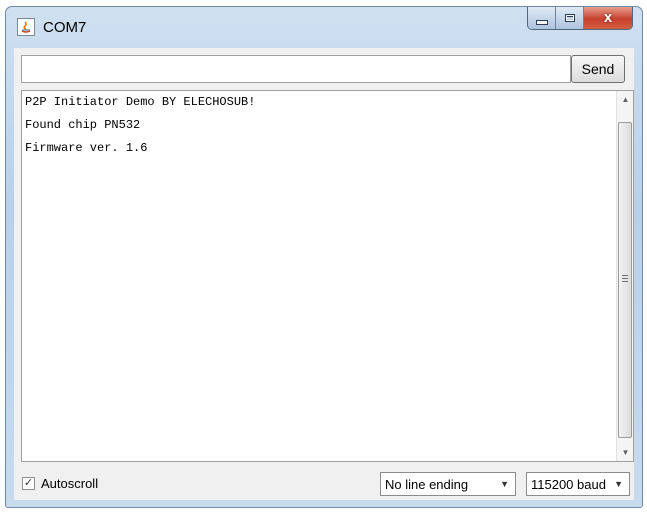 This screenshot has height=512, width=647. I want to click on line-ending-value: No line ending, so click(427, 484).